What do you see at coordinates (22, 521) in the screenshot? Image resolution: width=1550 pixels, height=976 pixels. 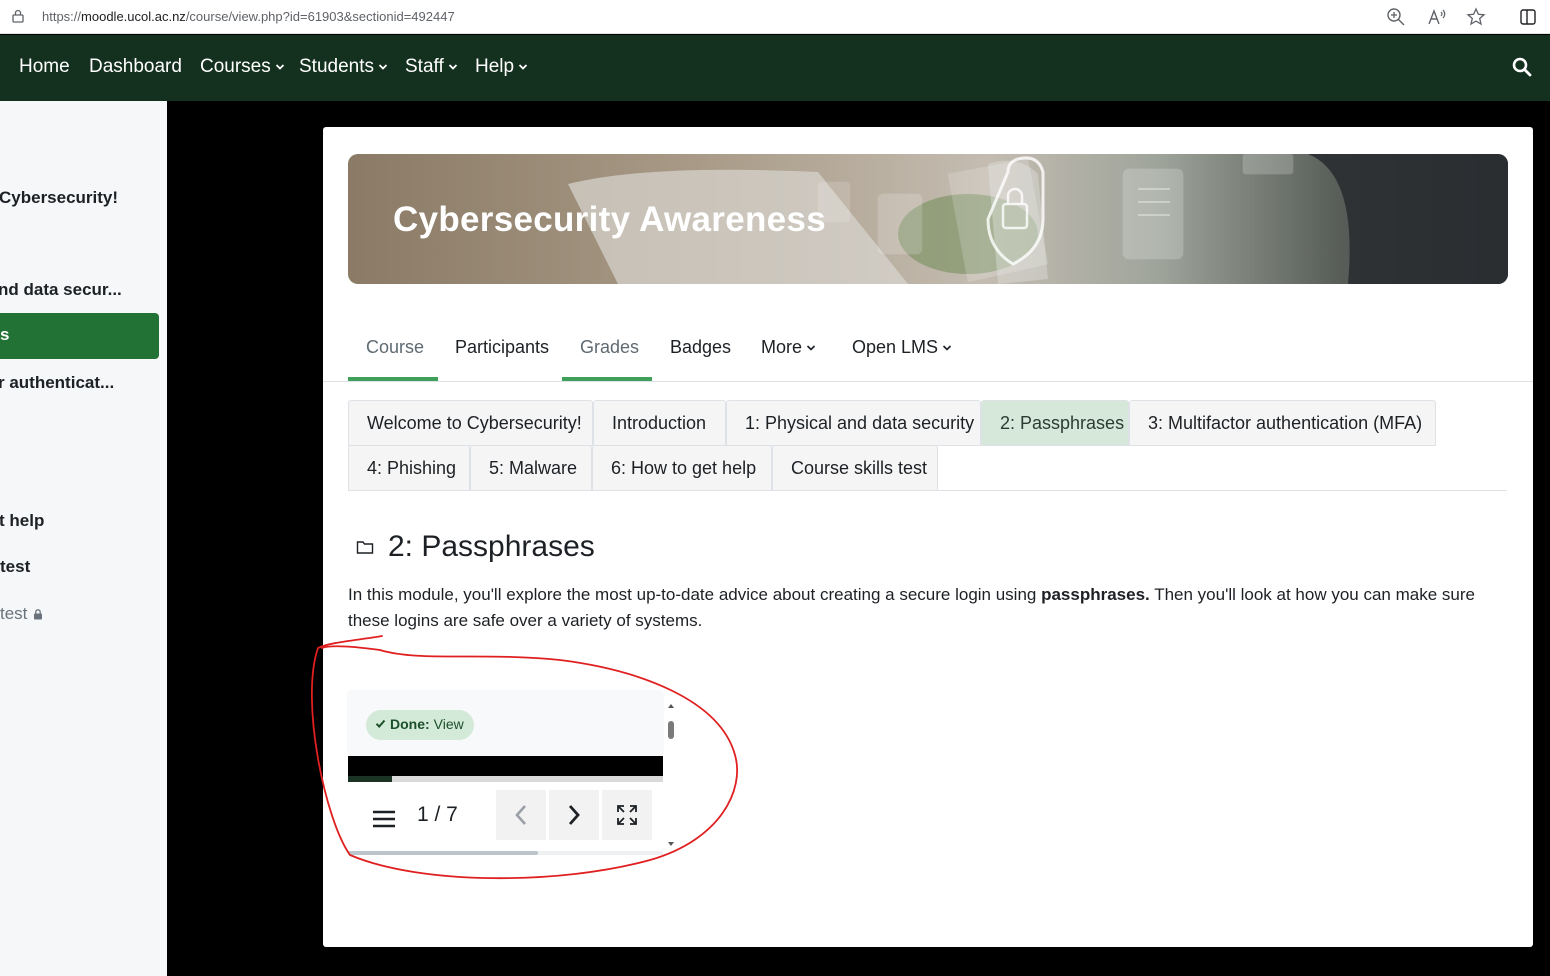 I see `drawer-item-how-to-get-help: t help` at bounding box center [22, 521].